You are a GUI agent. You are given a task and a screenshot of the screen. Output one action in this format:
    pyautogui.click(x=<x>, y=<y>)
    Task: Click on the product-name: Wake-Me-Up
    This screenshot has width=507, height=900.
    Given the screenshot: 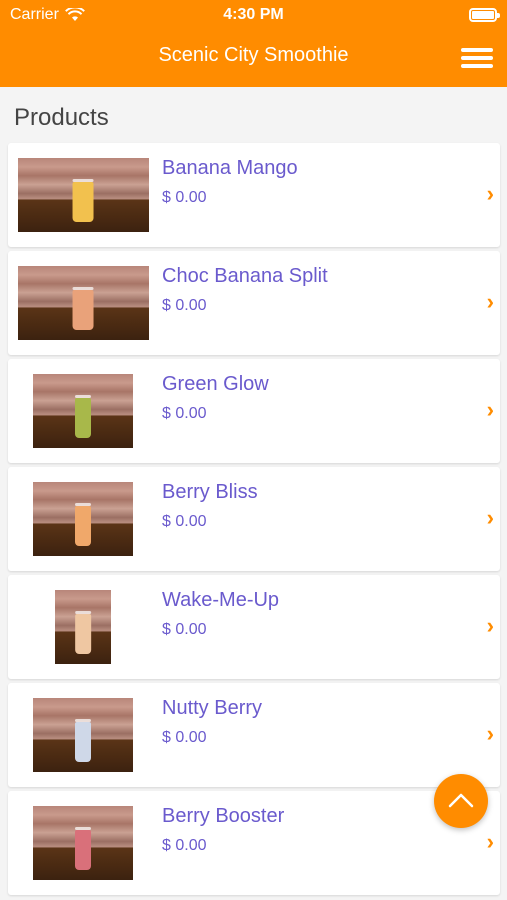 What is the action you would take?
    pyautogui.click(x=221, y=600)
    